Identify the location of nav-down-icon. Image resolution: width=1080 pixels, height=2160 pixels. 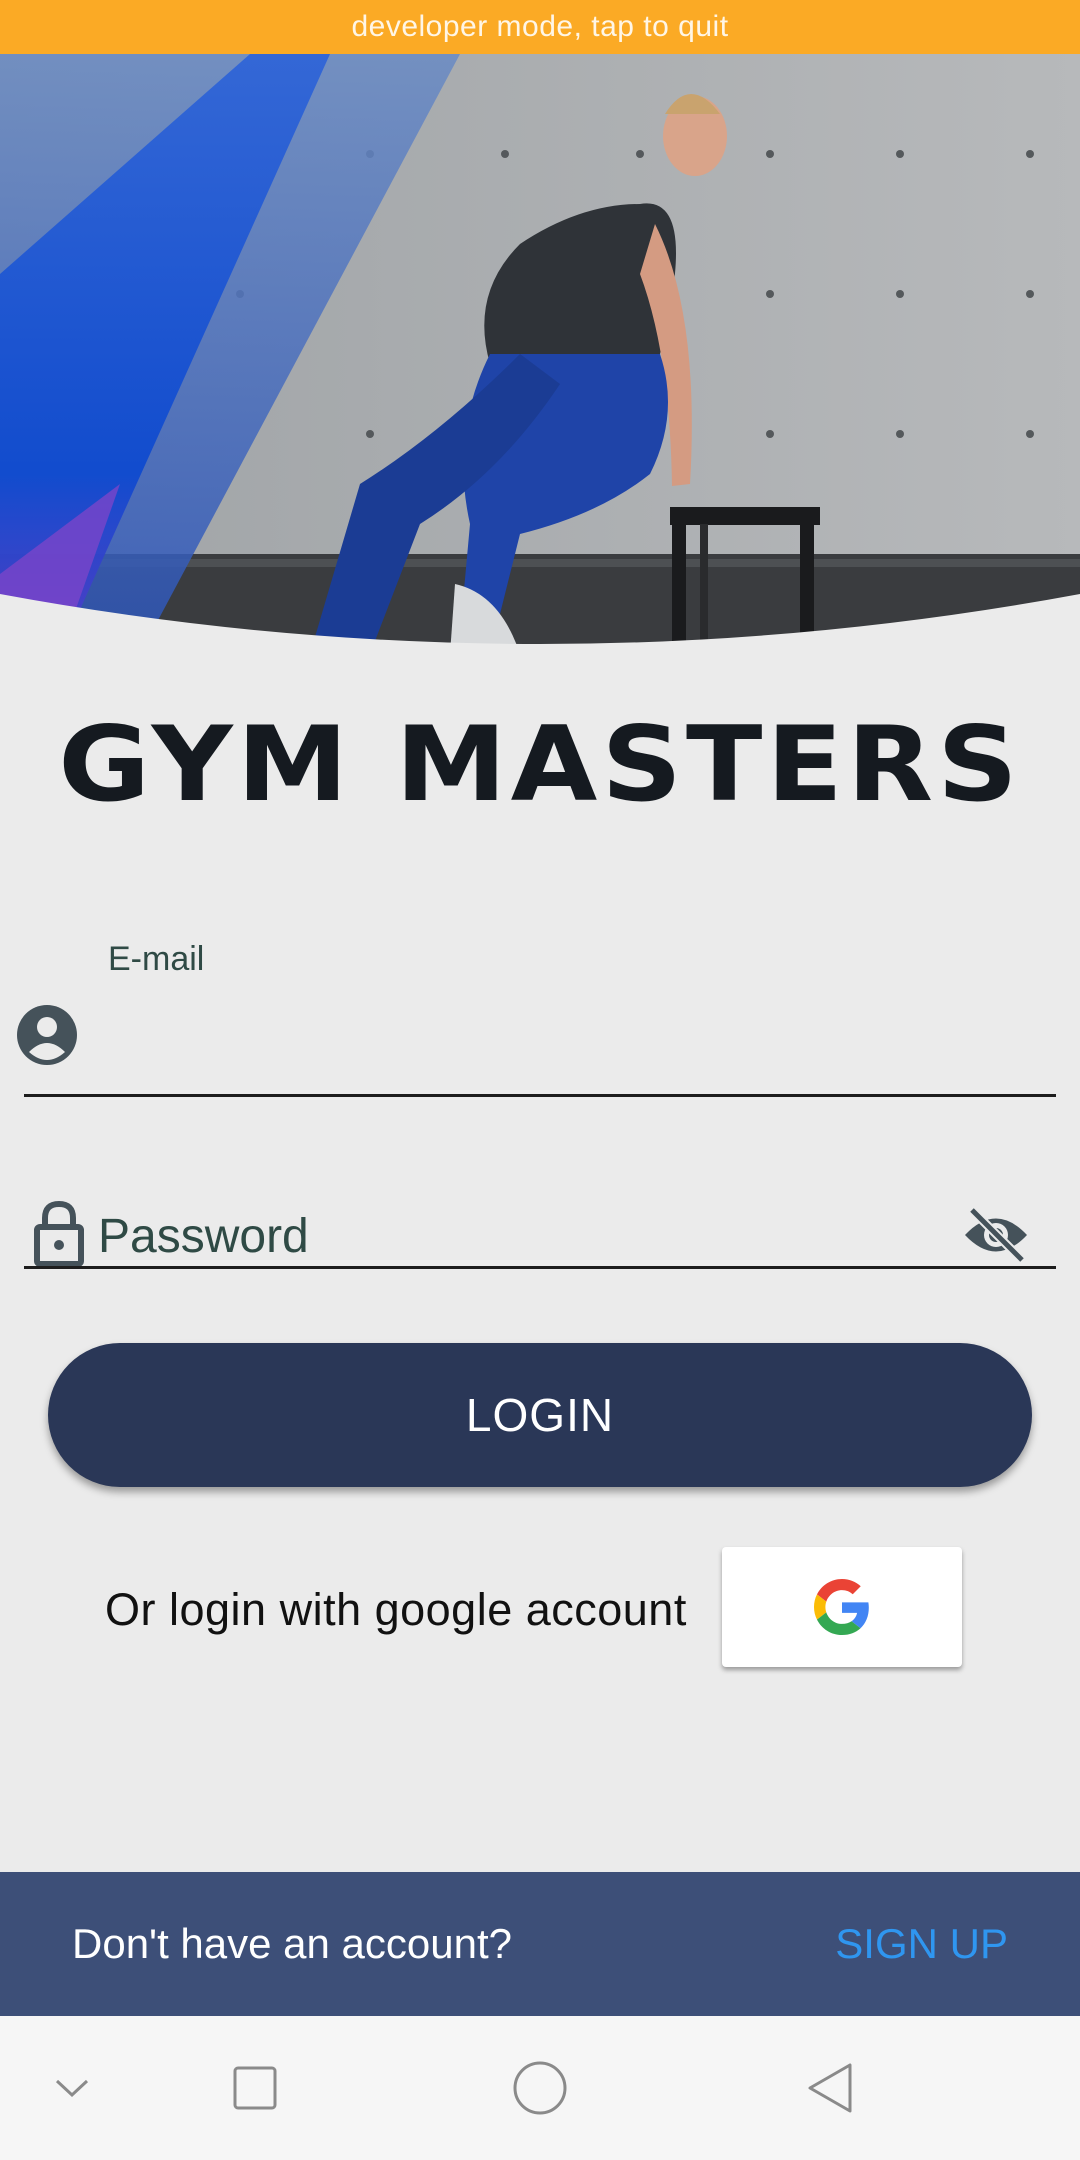
(72, 2088).